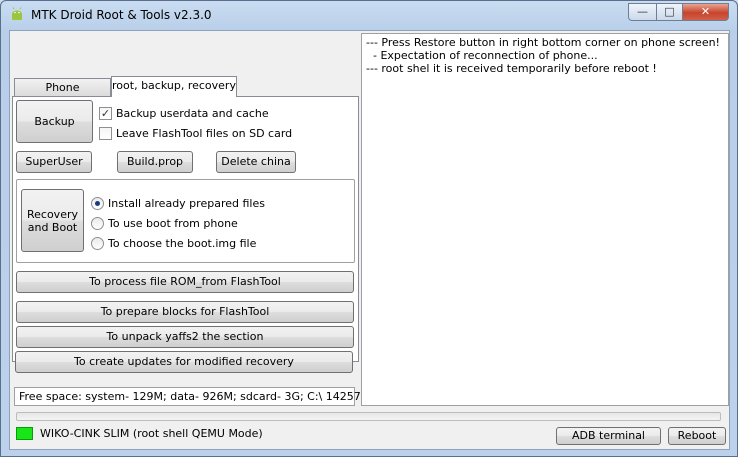 The image size is (738, 457). What do you see at coordinates (151, 433) in the screenshot?
I see `device-status-text: WIKO-CINK SLIM (root shell QEMU Mode)` at bounding box center [151, 433].